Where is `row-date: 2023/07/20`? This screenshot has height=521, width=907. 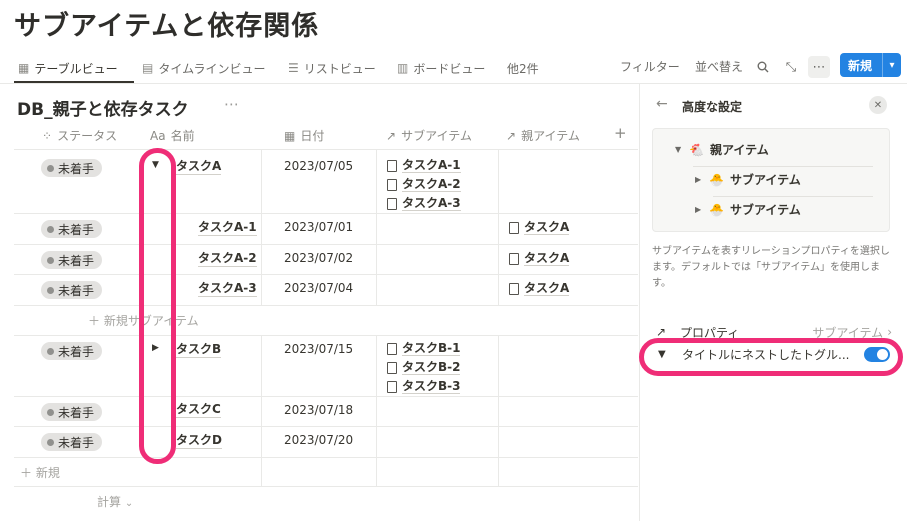
row-date: 2023/07/20 is located at coordinates (318, 440).